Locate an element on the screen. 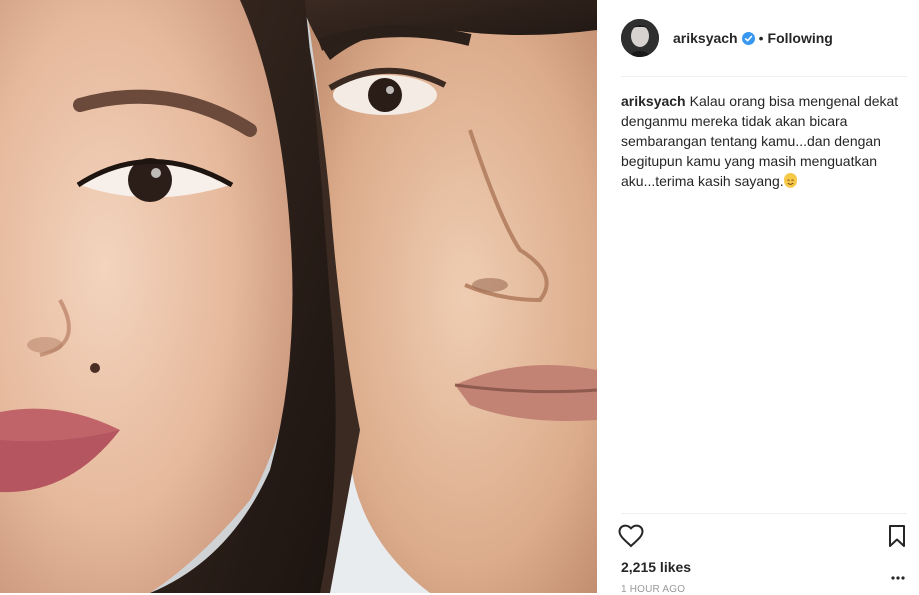  header-username: ariksyach is located at coordinates (705, 38).